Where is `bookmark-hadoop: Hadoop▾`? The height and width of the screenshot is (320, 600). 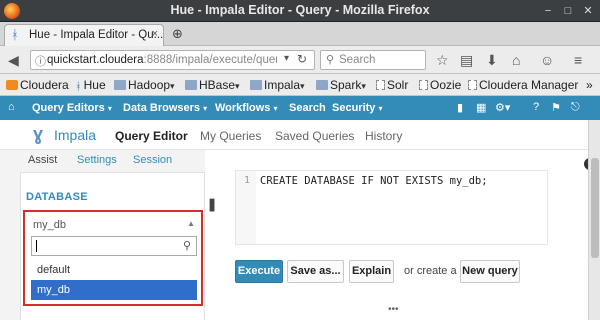 bookmark-hadoop: Hadoop▾ is located at coordinates (144, 85).